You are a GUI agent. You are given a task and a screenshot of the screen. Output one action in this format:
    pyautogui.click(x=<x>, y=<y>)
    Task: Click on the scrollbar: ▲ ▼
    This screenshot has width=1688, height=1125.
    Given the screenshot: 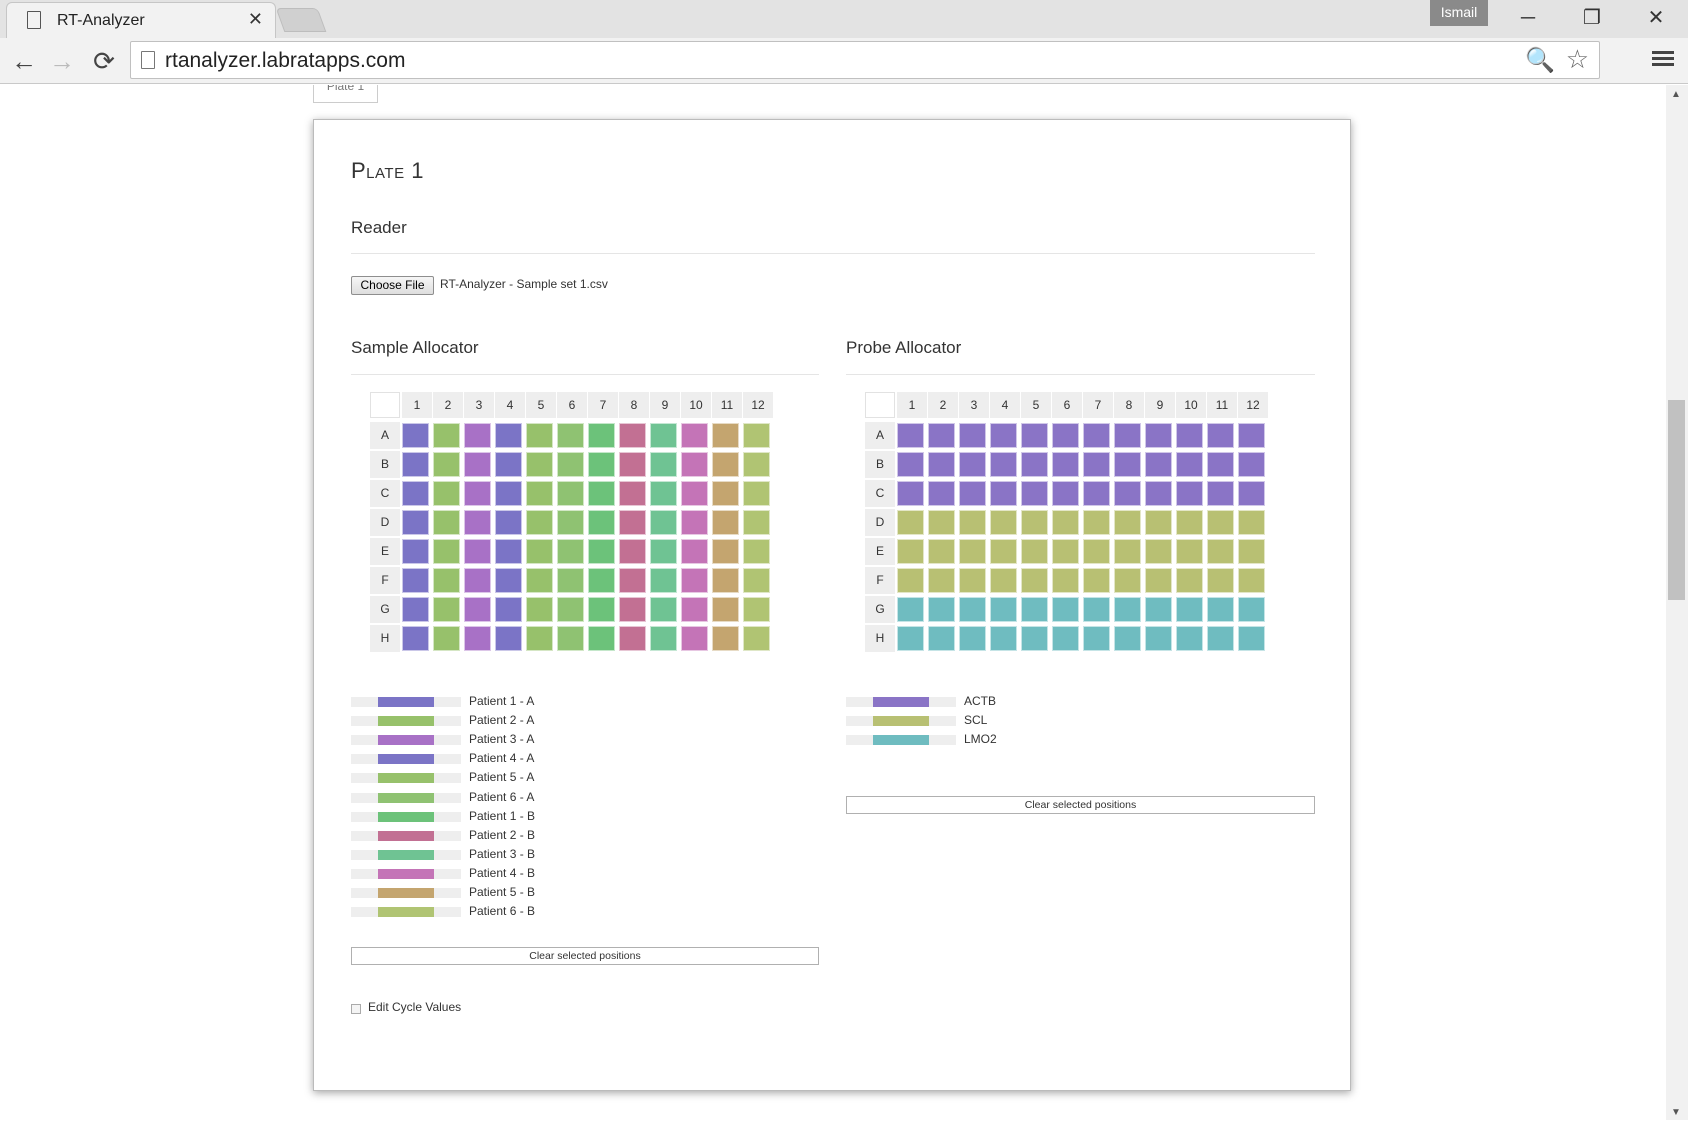 What is the action you would take?
    pyautogui.click(x=1677, y=602)
    